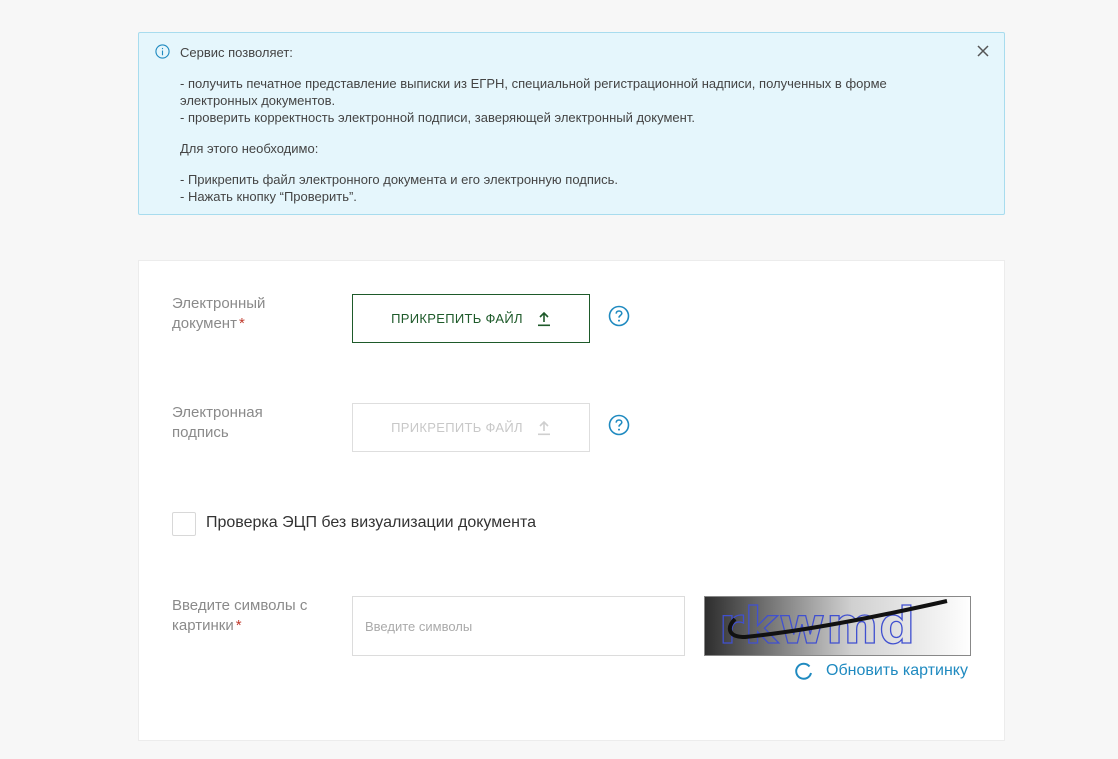 The image size is (1118, 759). Describe the element at coordinates (897, 670) in the screenshot. I see `refresh-captcha-label: Обновить картинку` at that location.